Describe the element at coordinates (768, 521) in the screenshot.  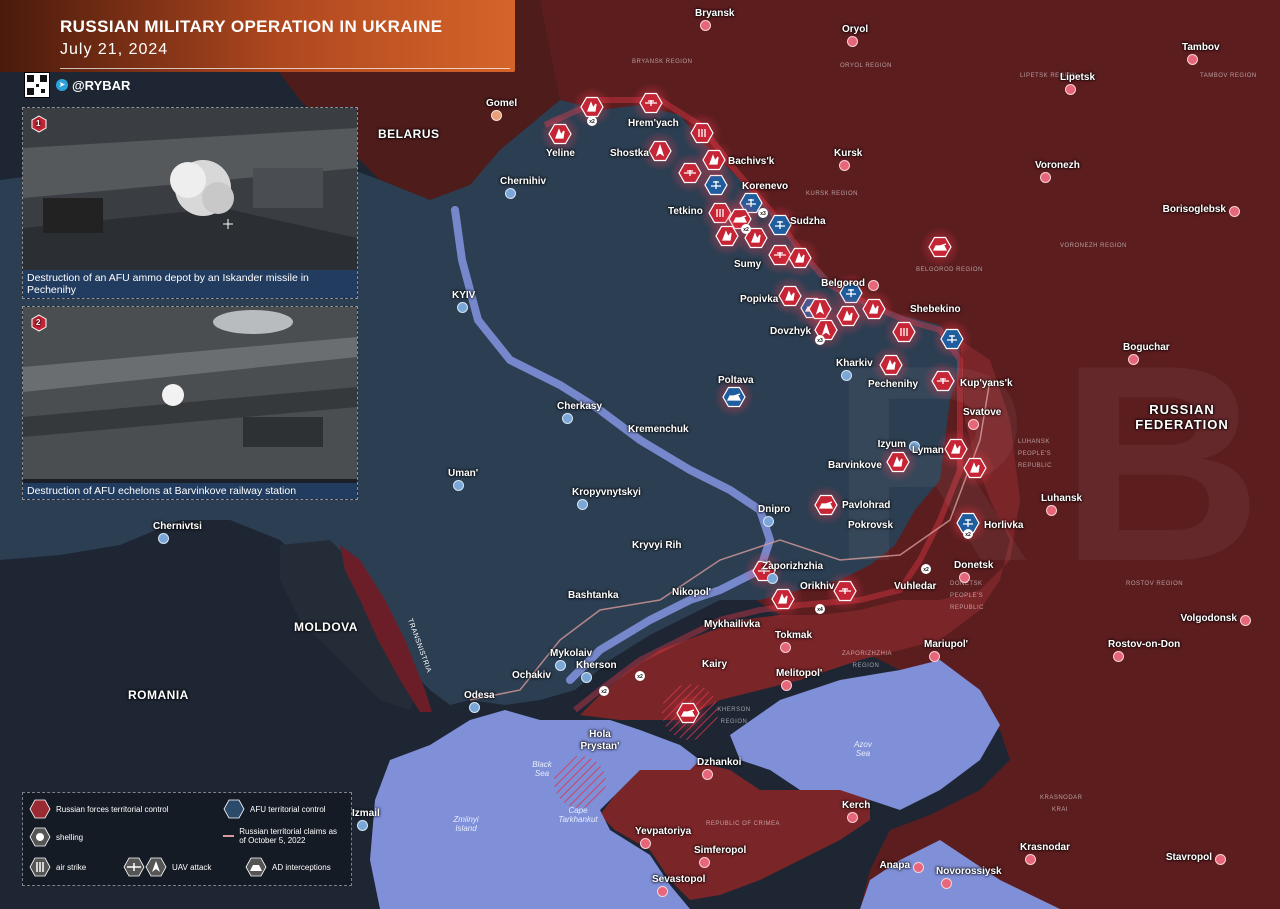
I see `city-pin-dnipro` at that location.